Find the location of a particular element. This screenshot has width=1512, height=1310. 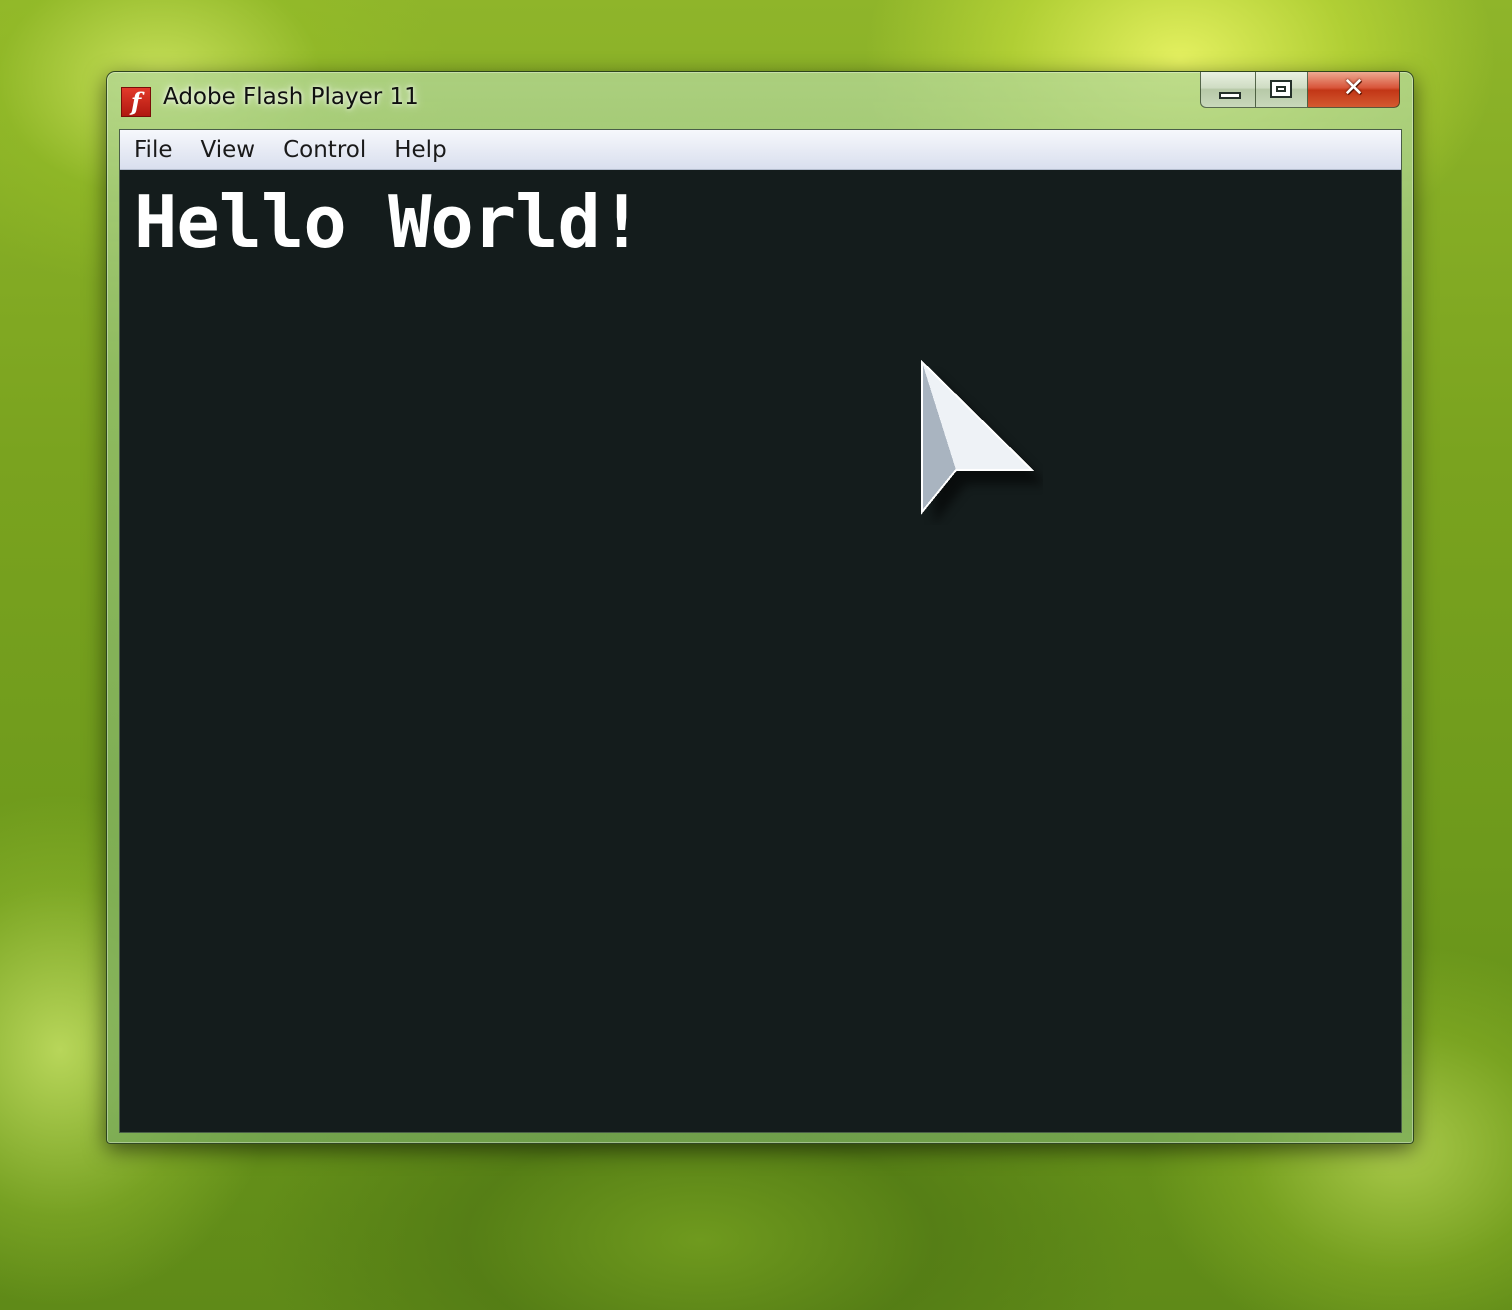

window-title: Adobe Flash Player 11 is located at coordinates (291, 97).